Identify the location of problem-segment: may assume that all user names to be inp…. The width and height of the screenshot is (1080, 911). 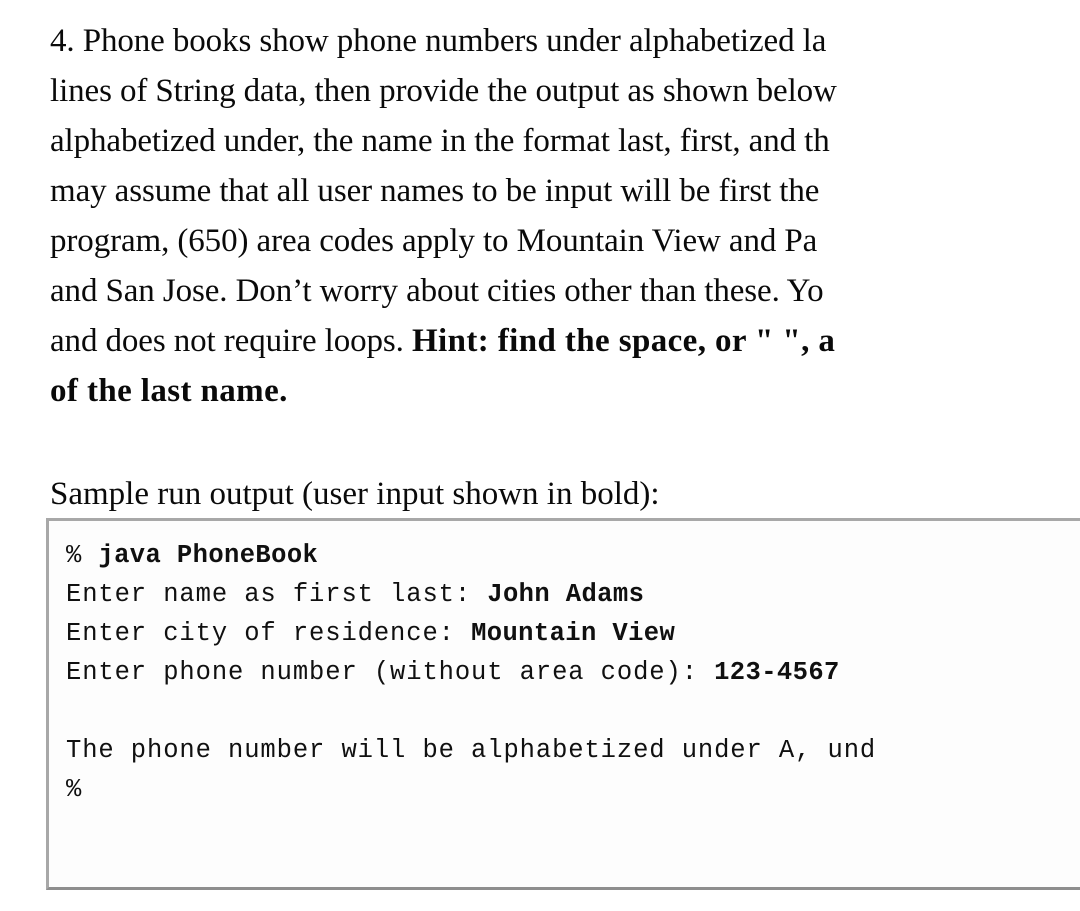
(435, 191).